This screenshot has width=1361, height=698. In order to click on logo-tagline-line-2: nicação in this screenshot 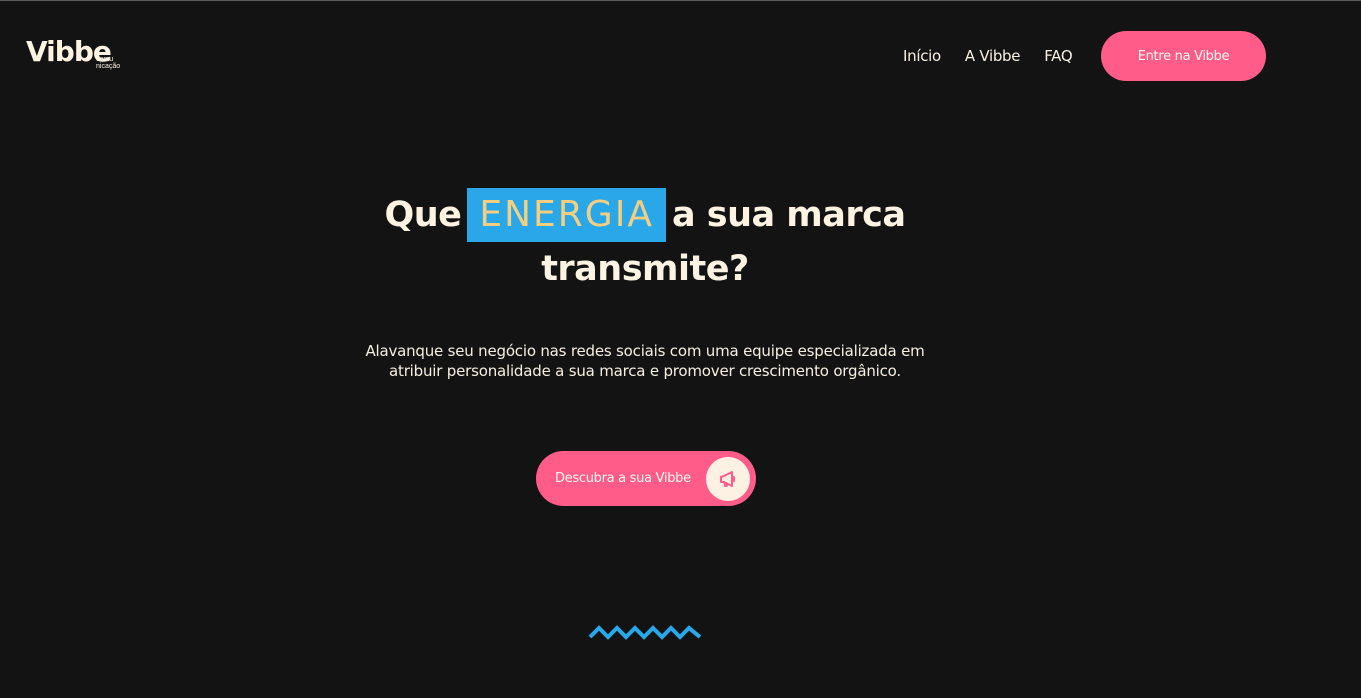, I will do `click(108, 66)`.